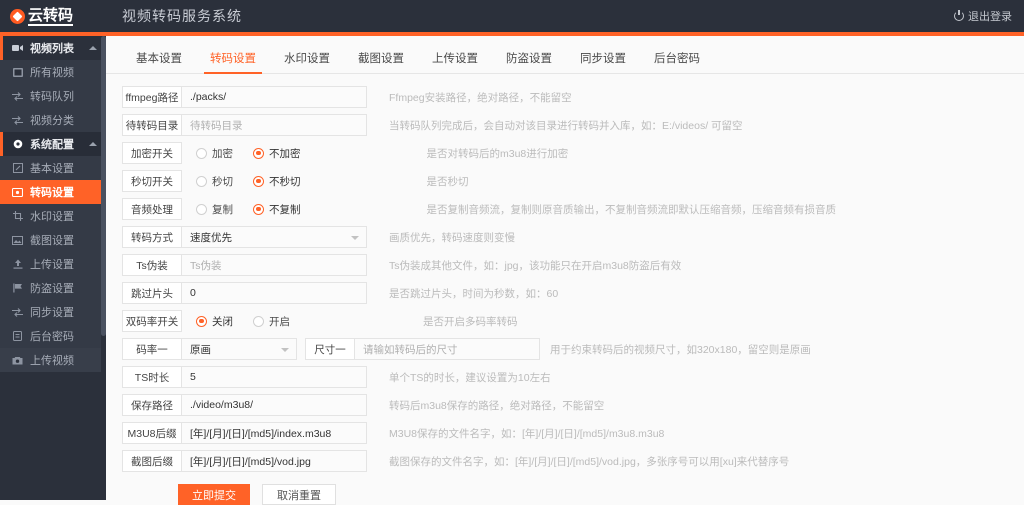 The width and height of the screenshot is (1024, 505). Describe the element at coordinates (274, 237) in the screenshot. I see `transcode-mode-select: 速度优先` at that location.